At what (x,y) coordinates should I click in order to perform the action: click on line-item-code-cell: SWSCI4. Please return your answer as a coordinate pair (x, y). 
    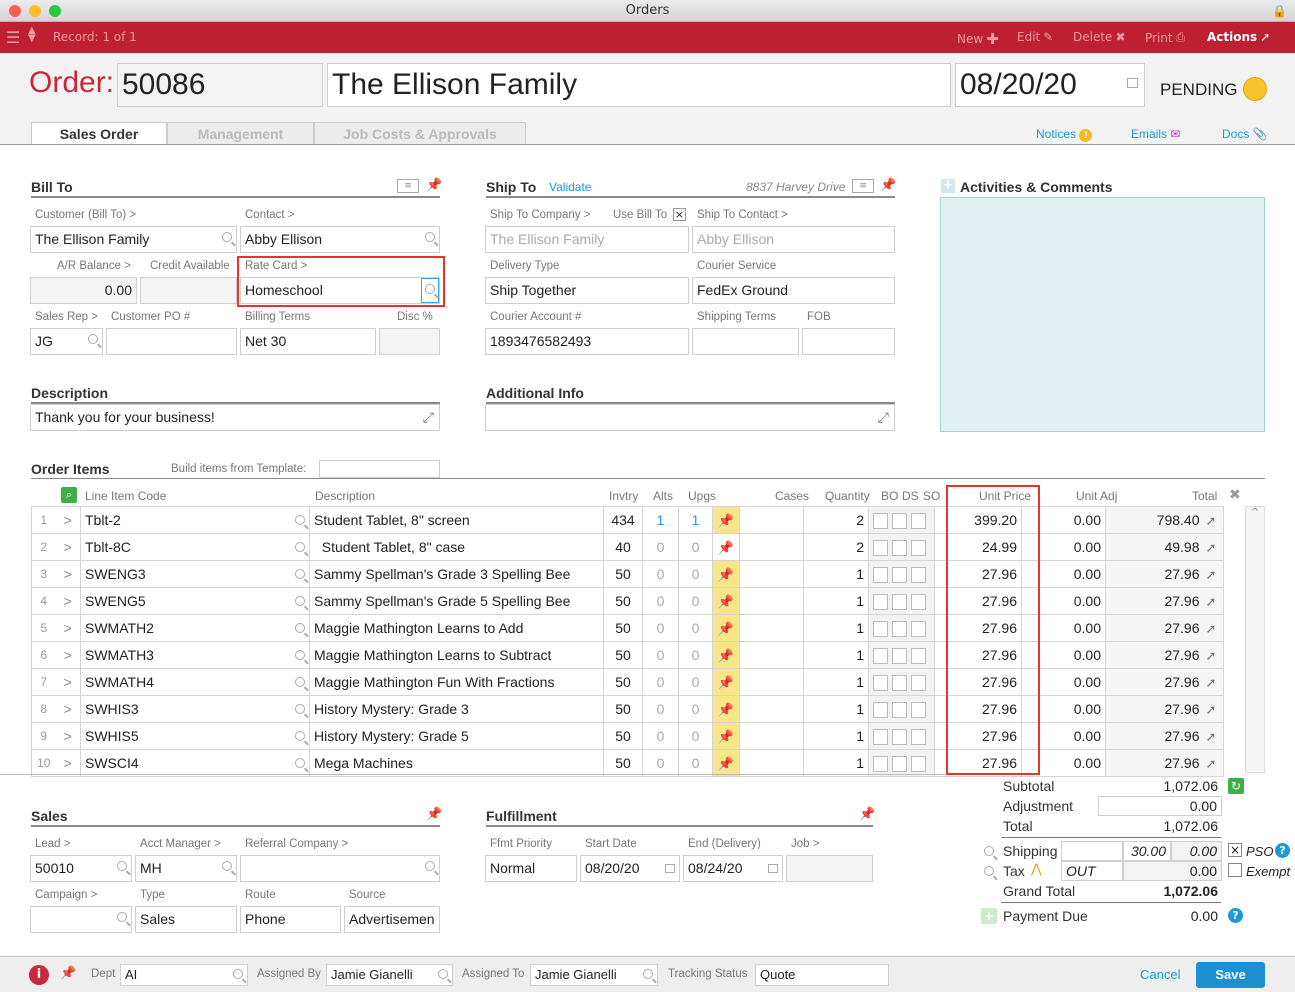
    Looking at the image, I should click on (195, 763).